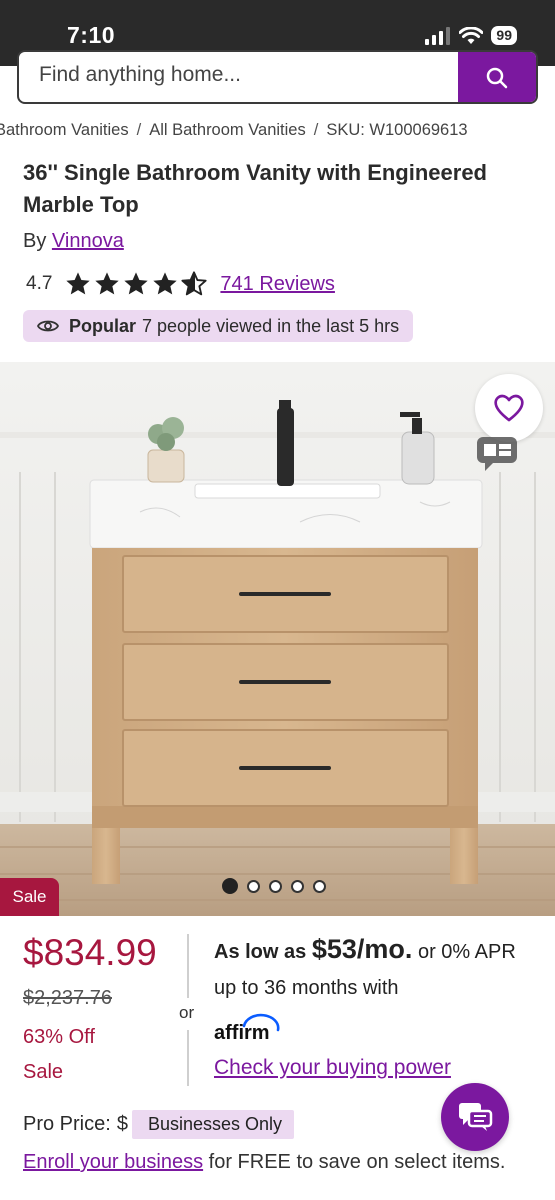 This screenshot has width=555, height=1200. What do you see at coordinates (67, 1124) in the screenshot?
I see `pro-price-label: Pro Price:` at bounding box center [67, 1124].